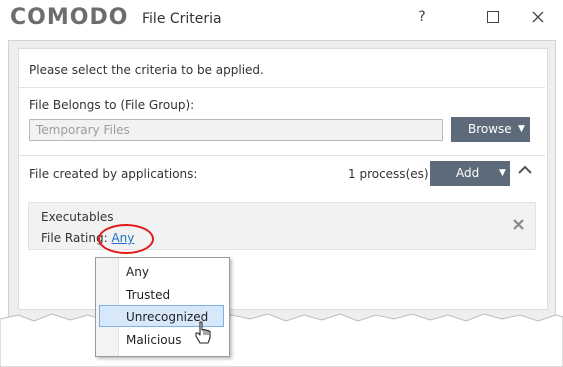  I want to click on close-icon-glyph, so click(538, 17).